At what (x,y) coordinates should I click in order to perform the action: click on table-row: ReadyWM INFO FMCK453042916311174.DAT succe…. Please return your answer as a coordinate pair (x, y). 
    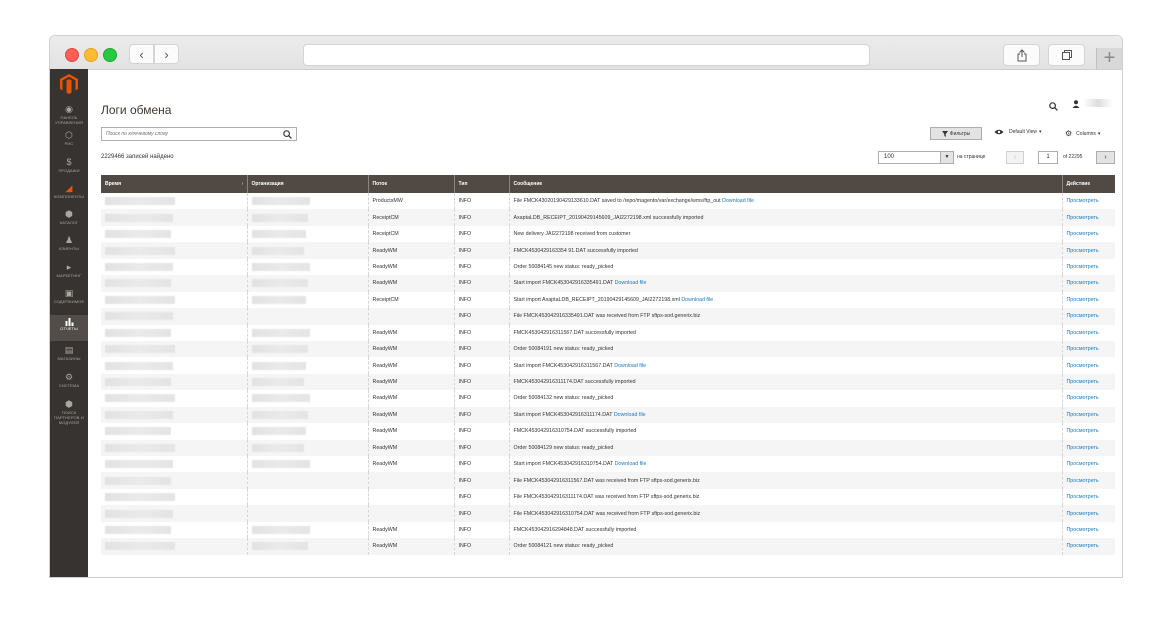
    Looking at the image, I should click on (608, 382).